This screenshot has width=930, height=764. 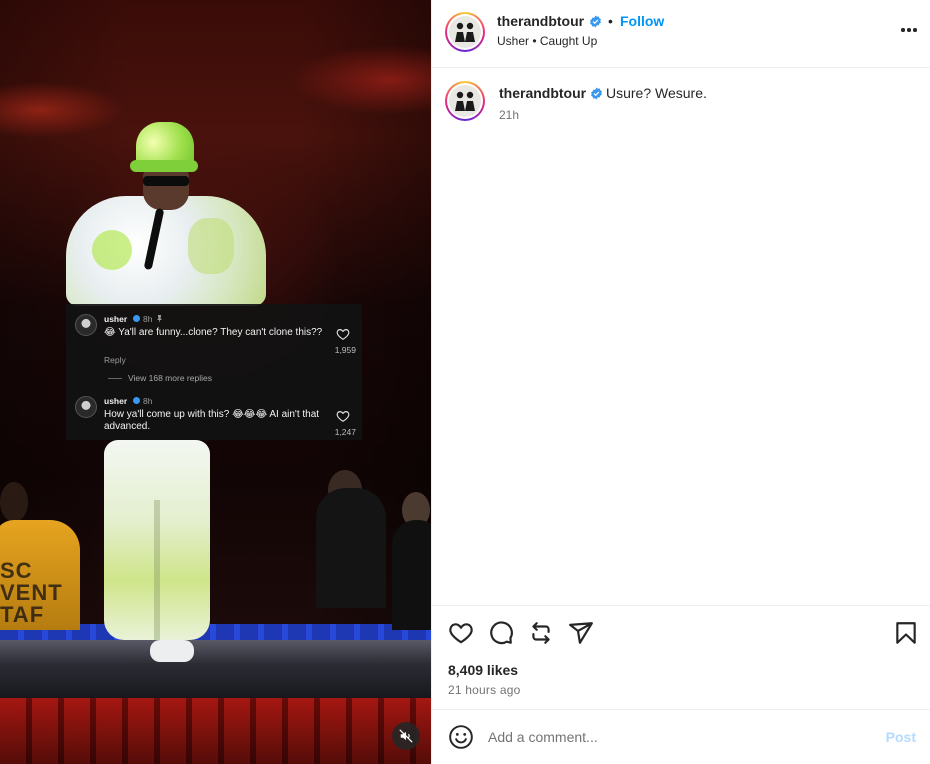 I want to click on overlay-view-more-replies: View 168 more replies, so click(x=160, y=378).